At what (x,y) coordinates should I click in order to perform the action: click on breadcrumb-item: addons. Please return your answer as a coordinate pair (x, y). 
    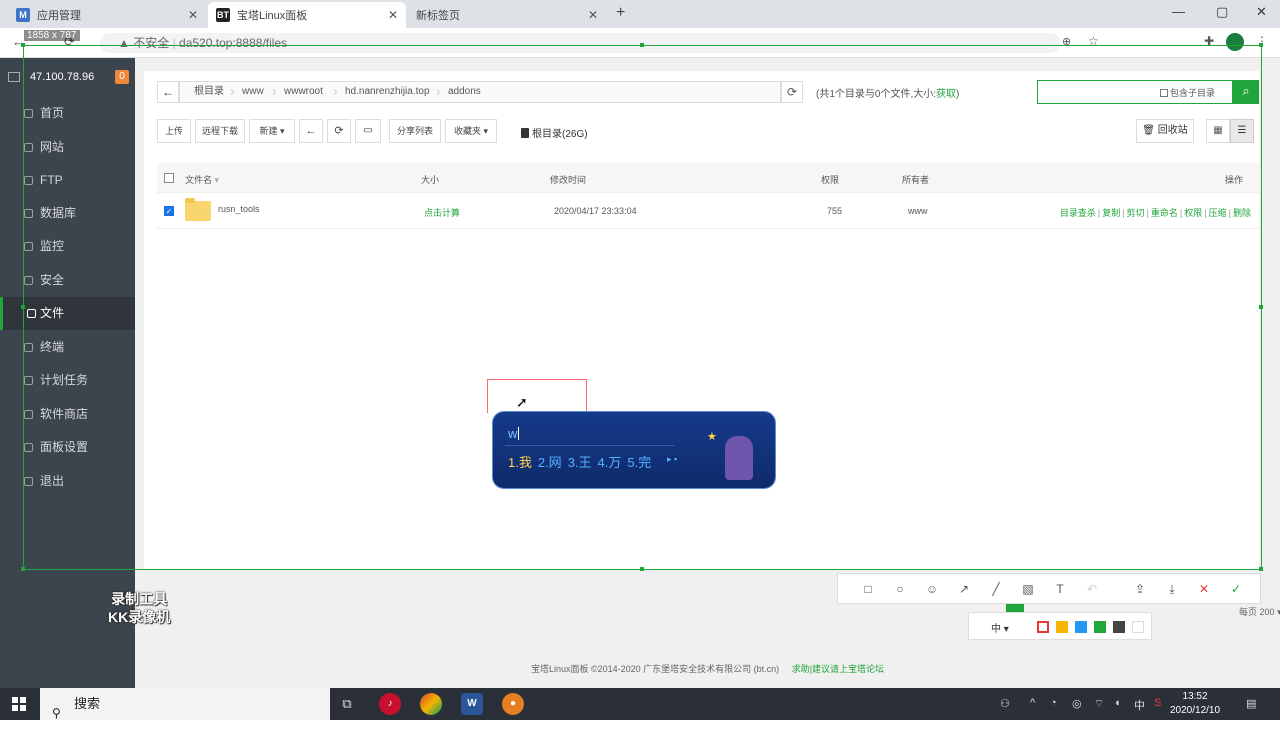
    Looking at the image, I should click on (464, 92).